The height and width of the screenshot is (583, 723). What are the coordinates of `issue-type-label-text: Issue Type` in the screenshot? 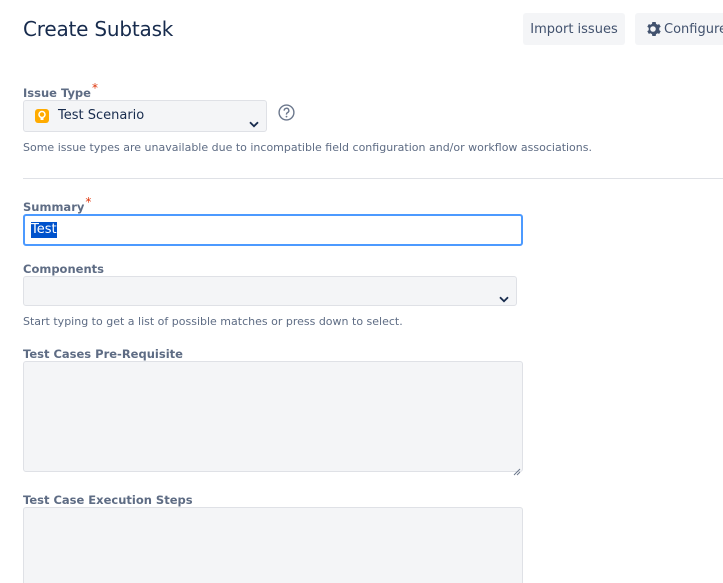 It's located at (57, 93).